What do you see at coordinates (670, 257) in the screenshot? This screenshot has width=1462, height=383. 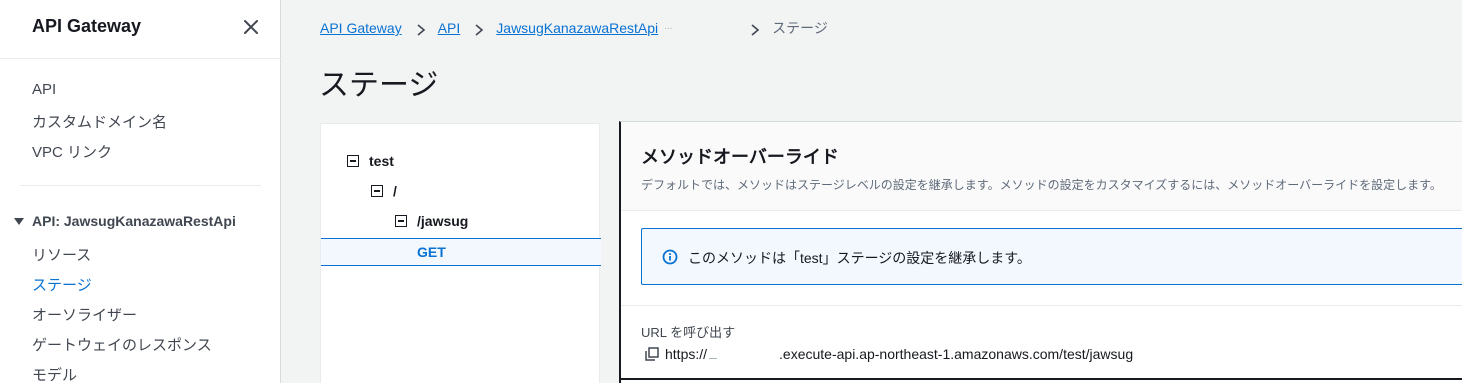 I see `info-icon` at bounding box center [670, 257].